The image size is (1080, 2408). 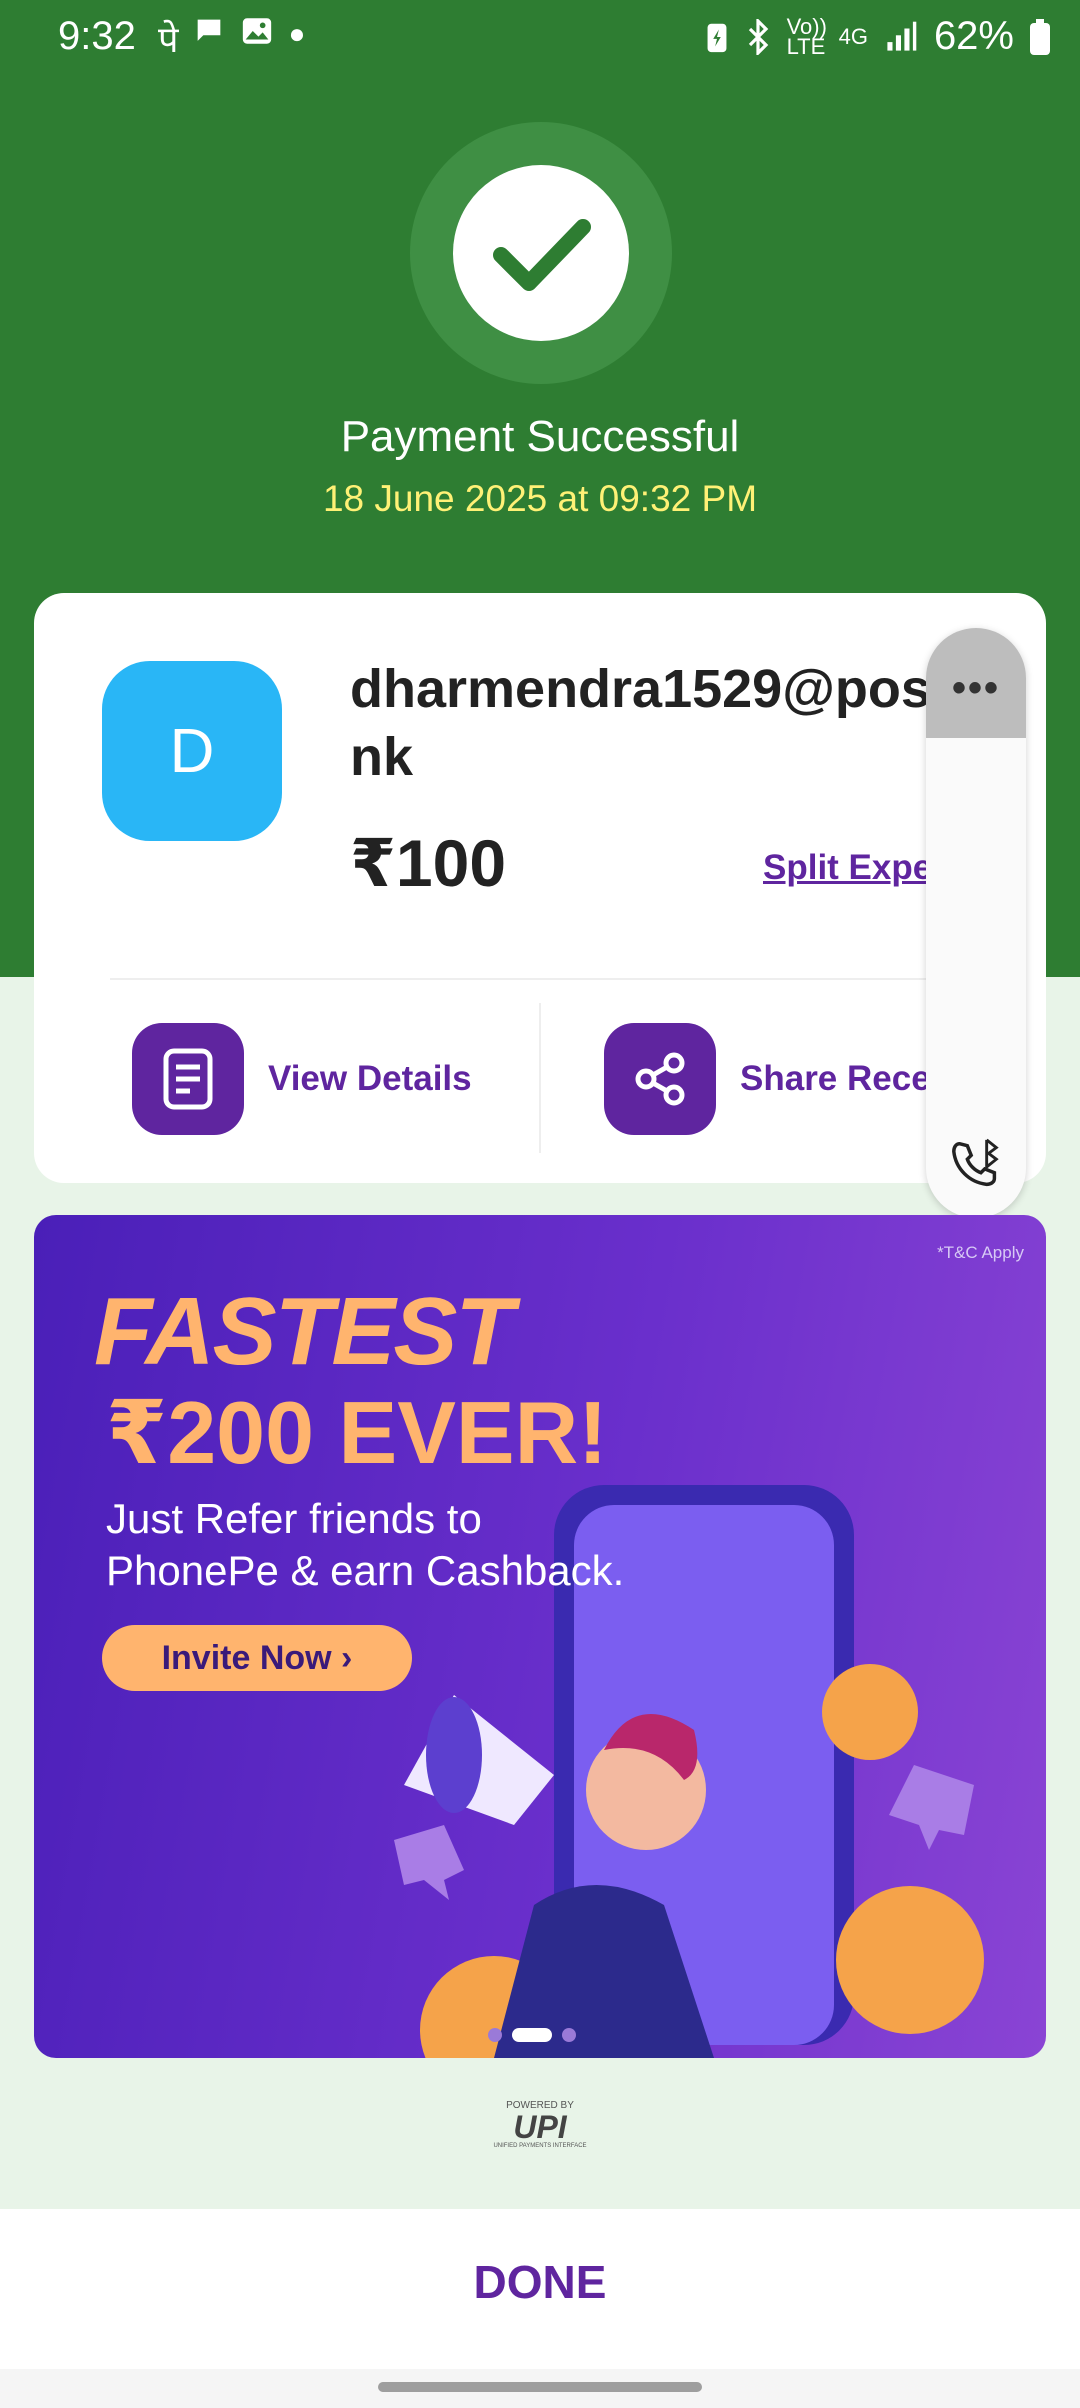 What do you see at coordinates (257, 1658) in the screenshot?
I see `invite-now-button: Invite Now ›` at bounding box center [257, 1658].